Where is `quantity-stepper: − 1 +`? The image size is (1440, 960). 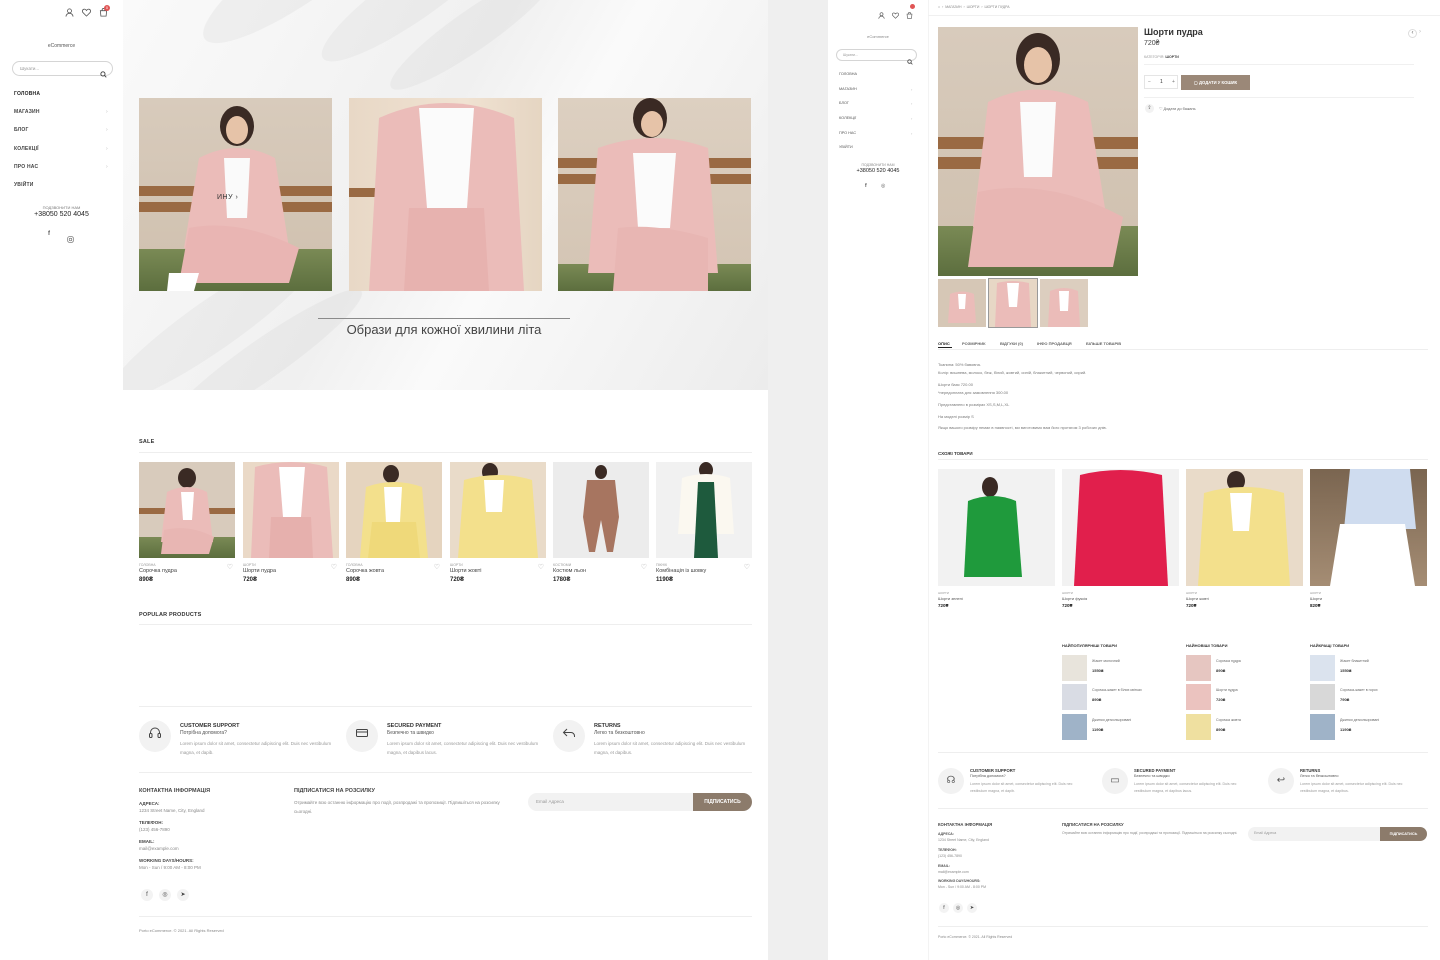 quantity-stepper: − 1 + is located at coordinates (1161, 82).